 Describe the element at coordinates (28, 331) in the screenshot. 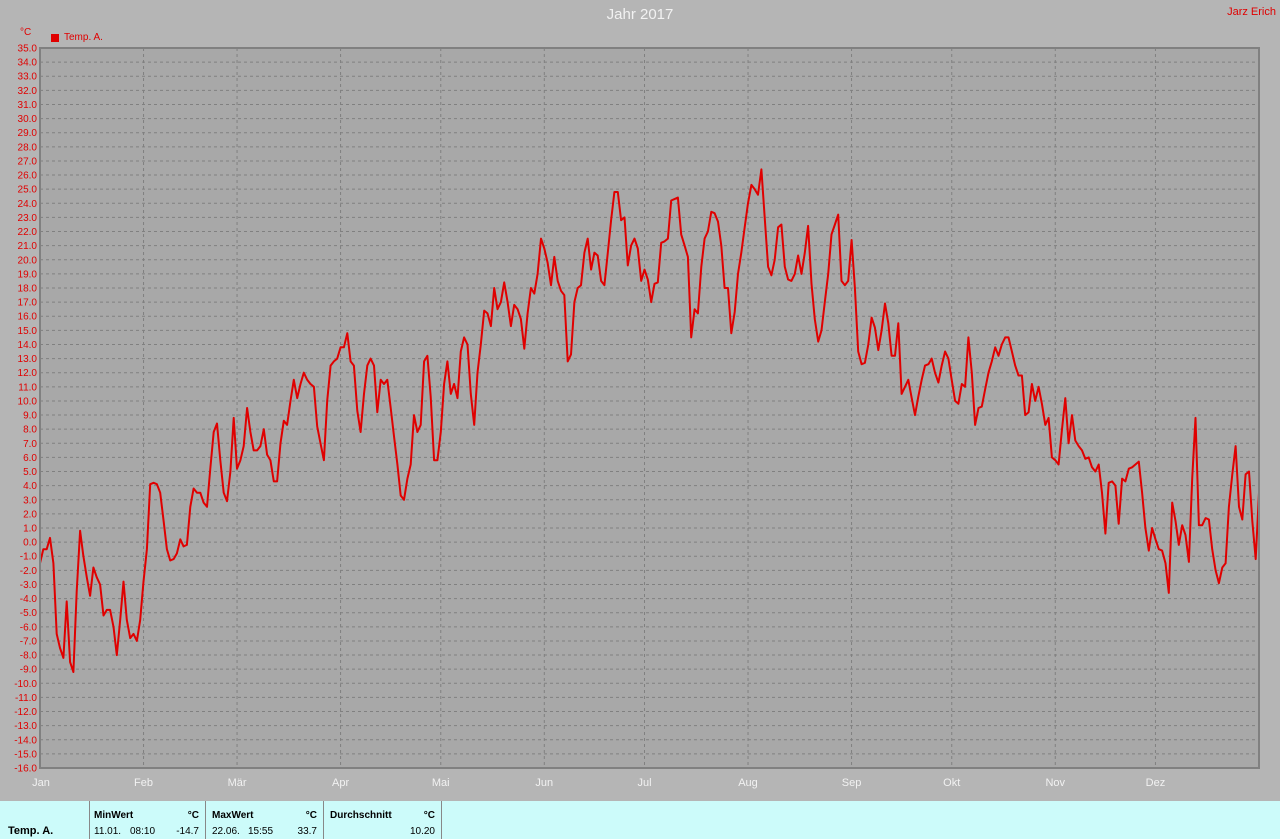

I see `y-tick-label: 15.0` at that location.